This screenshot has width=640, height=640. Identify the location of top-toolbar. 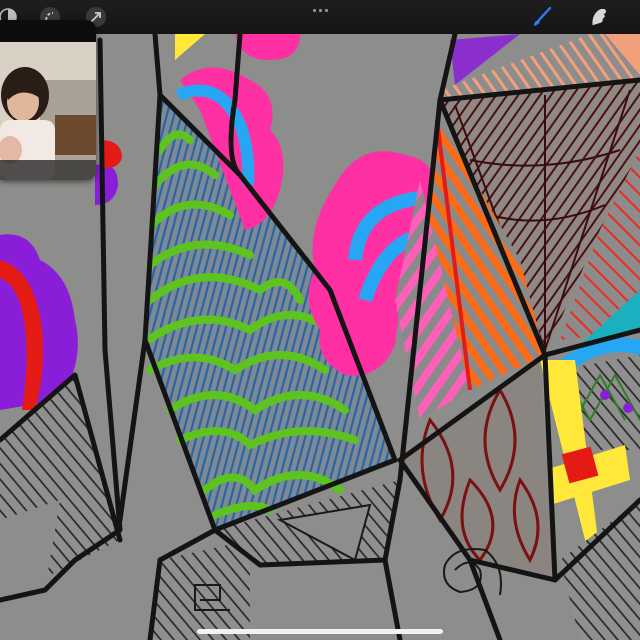
(320, 17).